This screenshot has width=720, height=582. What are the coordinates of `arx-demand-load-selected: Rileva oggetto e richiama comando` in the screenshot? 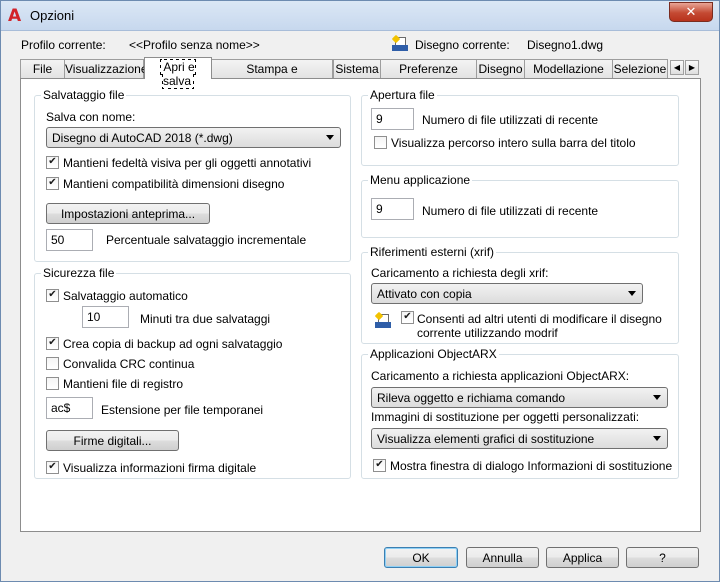 It's located at (471, 398).